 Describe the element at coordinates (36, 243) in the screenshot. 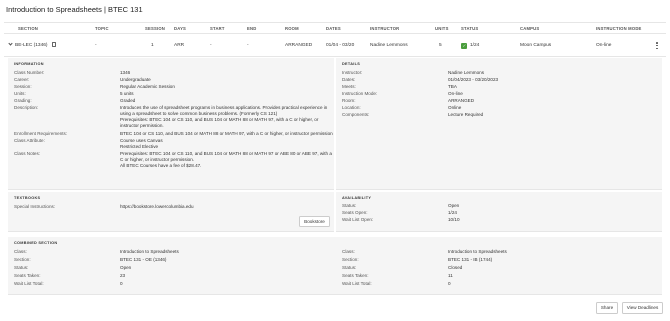

I see `combined-section-title: COMBINED SECTION` at that location.